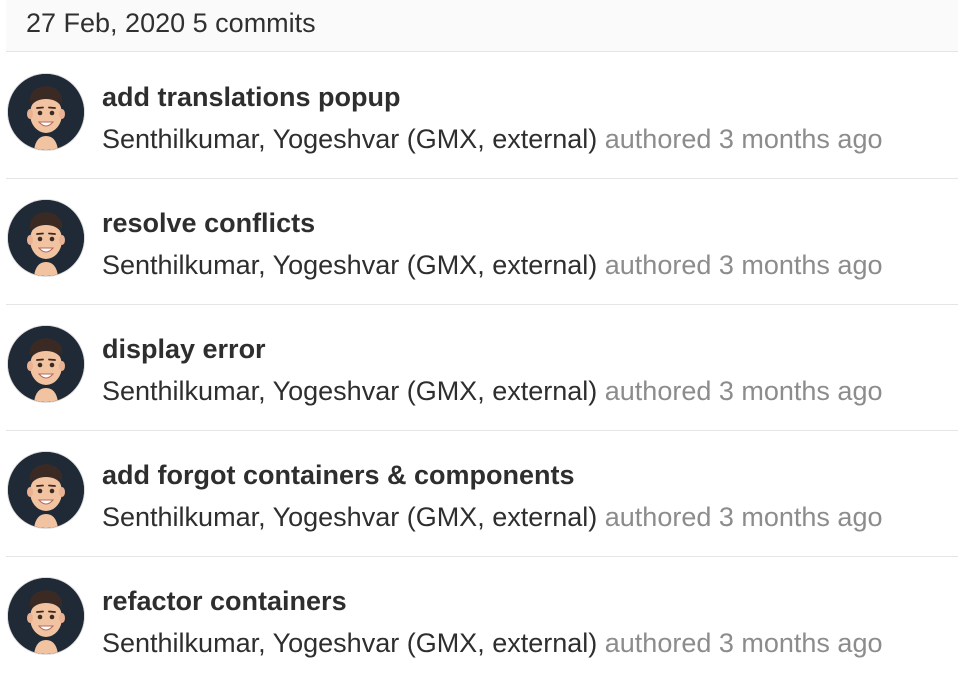 Image resolution: width=958 pixels, height=683 pixels. What do you see at coordinates (106, 23) in the screenshot?
I see `commit-date: 27 Feb, 2020` at bounding box center [106, 23].